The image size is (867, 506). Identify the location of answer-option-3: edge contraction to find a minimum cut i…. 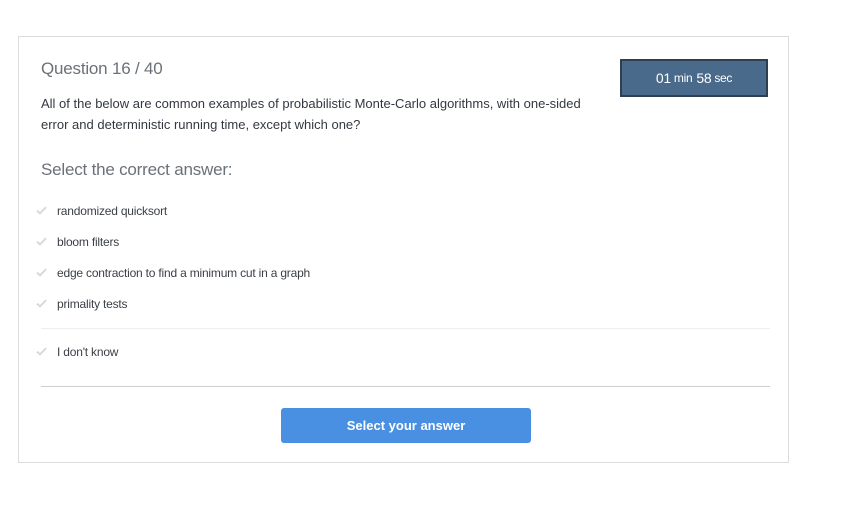
(401, 272).